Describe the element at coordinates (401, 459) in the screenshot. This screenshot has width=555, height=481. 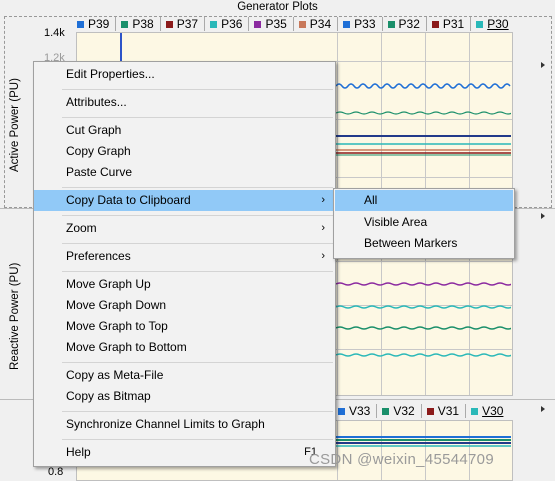
I see `watermark: CSDN @weixin_45544709` at that location.